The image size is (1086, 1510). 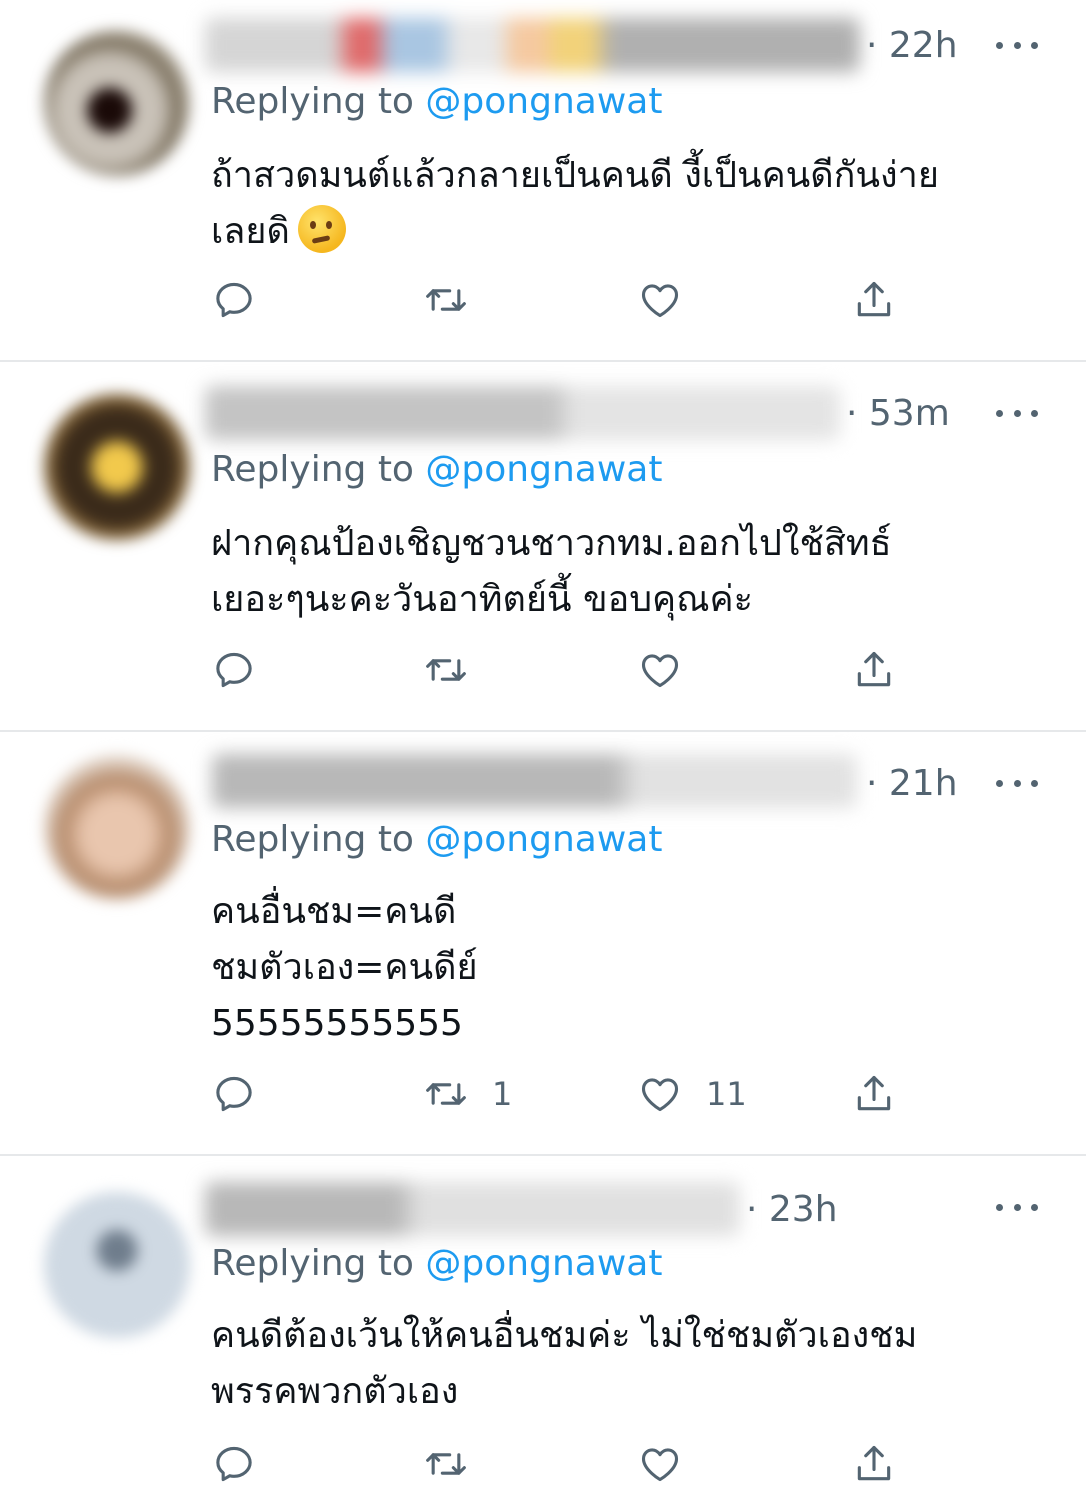 What do you see at coordinates (321, 229) in the screenshot?
I see `thinking-face-emoji` at bounding box center [321, 229].